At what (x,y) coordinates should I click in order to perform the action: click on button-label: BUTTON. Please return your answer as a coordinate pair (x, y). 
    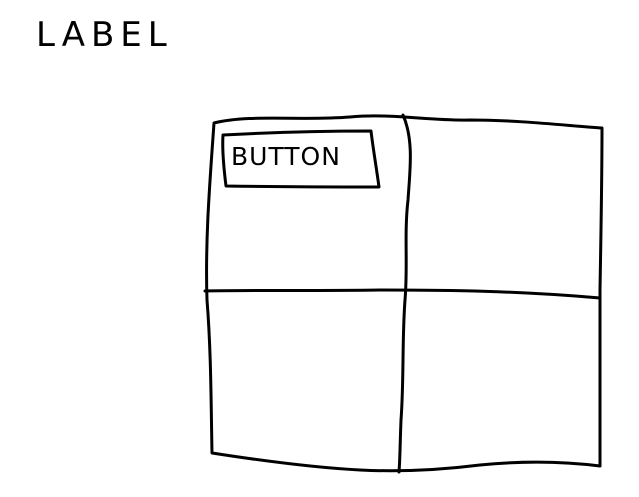
    Looking at the image, I should click on (286, 156).